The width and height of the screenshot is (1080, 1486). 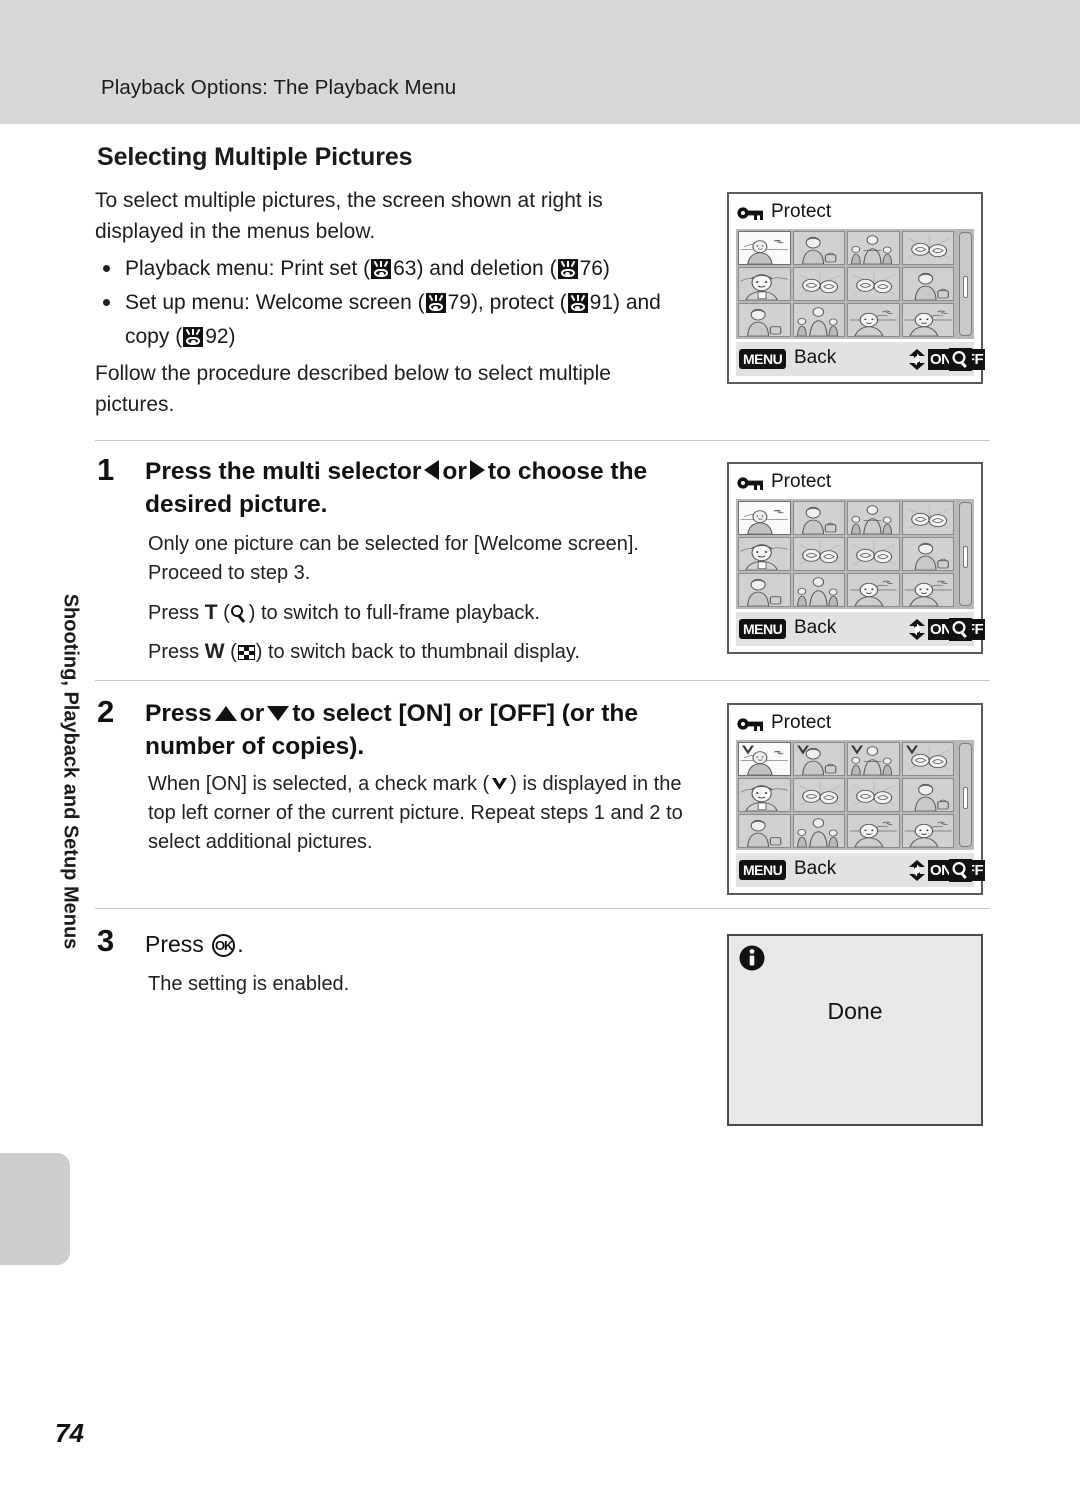 What do you see at coordinates (477, 470) in the screenshot?
I see `arrow-right-icon` at bounding box center [477, 470].